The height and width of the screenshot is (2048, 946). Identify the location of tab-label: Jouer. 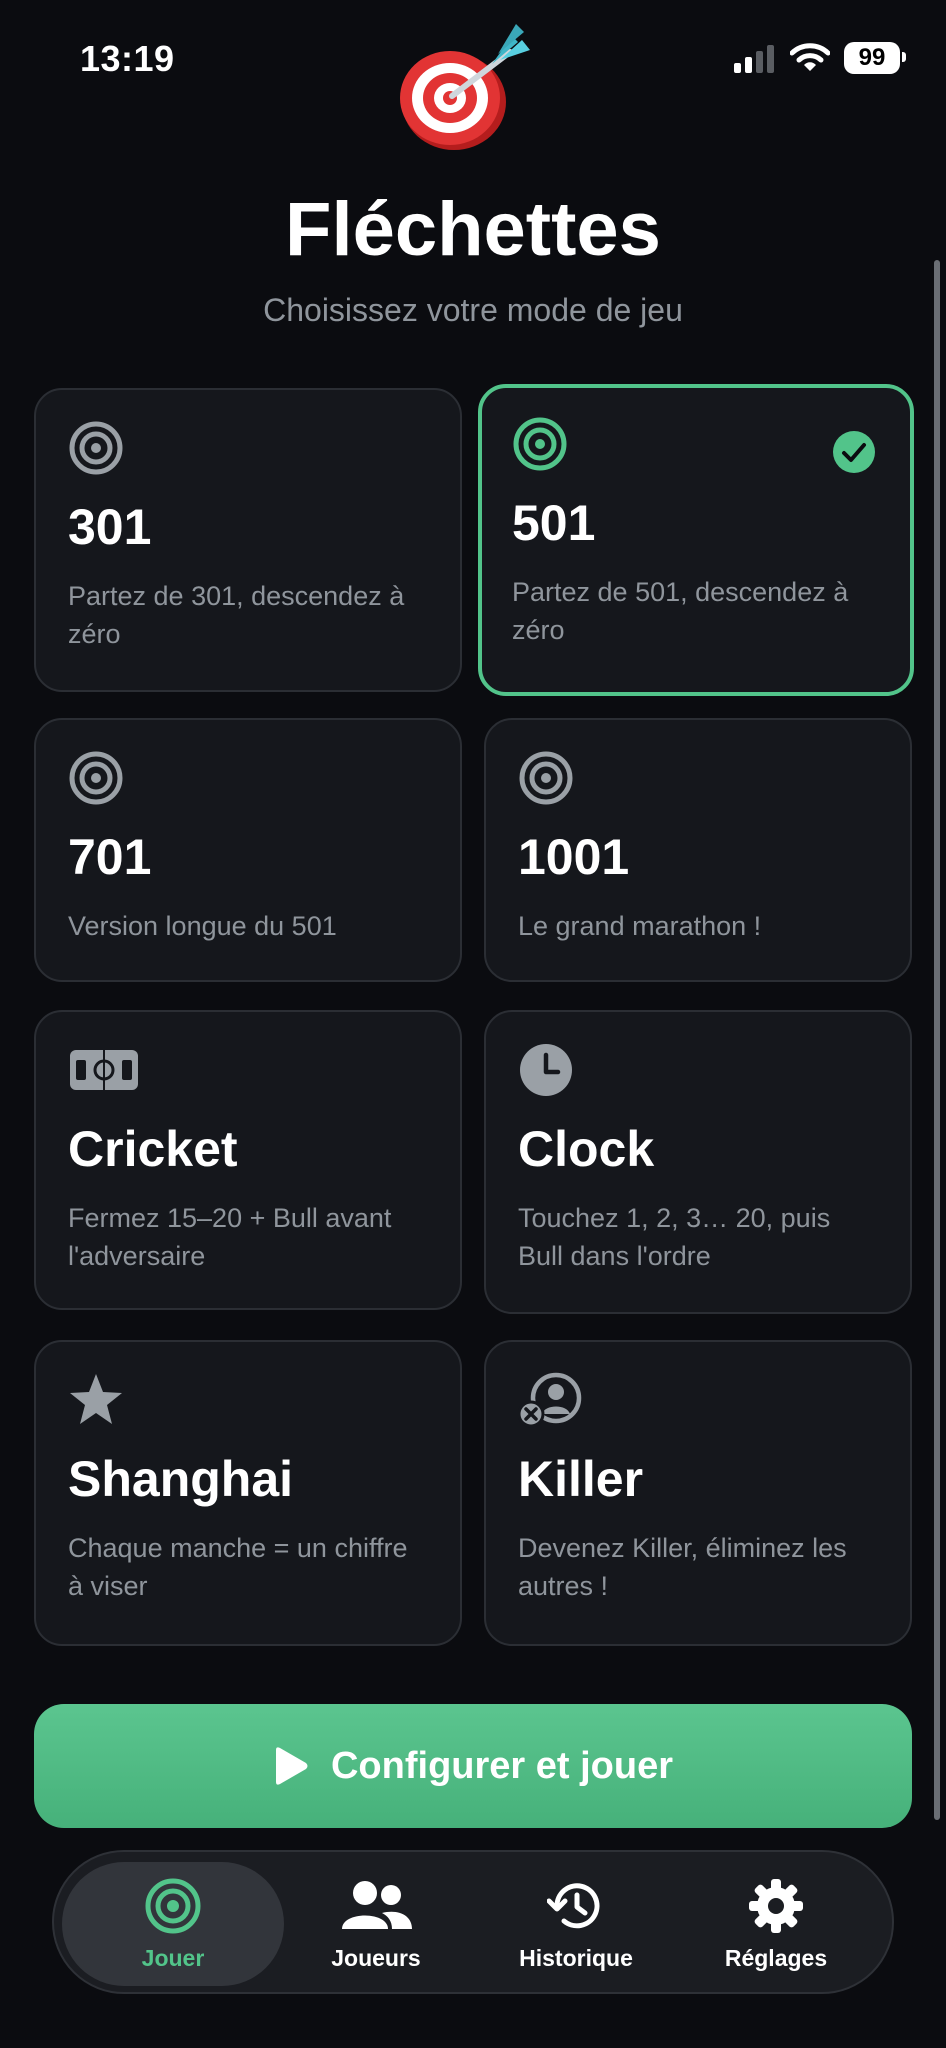
(173, 1957).